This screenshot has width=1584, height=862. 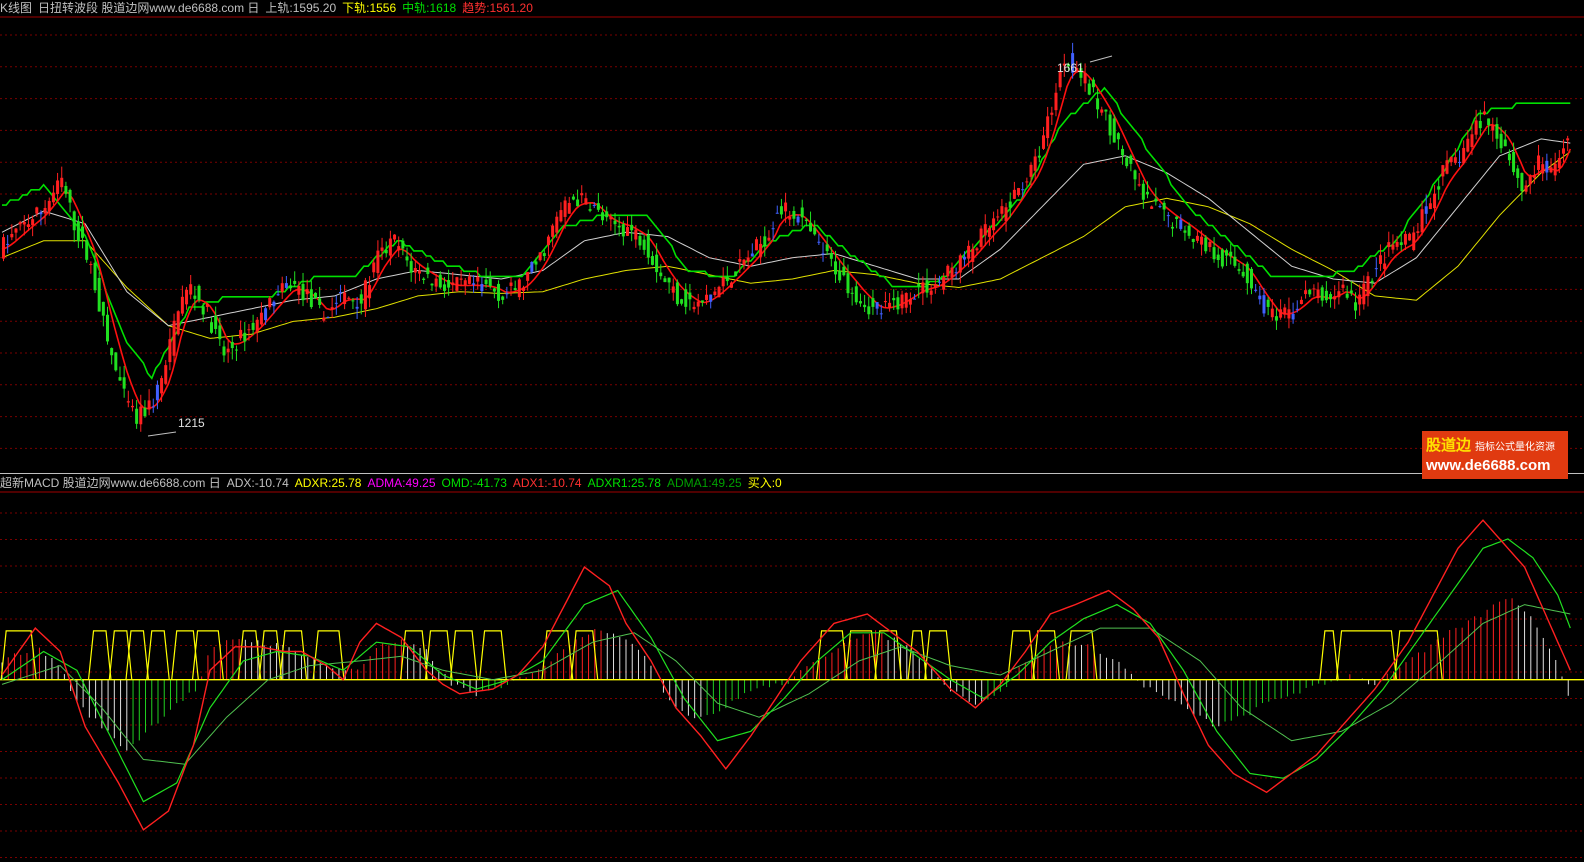 What do you see at coordinates (1488, 465) in the screenshot?
I see `watermark-url: www.de6688.com` at bounding box center [1488, 465].